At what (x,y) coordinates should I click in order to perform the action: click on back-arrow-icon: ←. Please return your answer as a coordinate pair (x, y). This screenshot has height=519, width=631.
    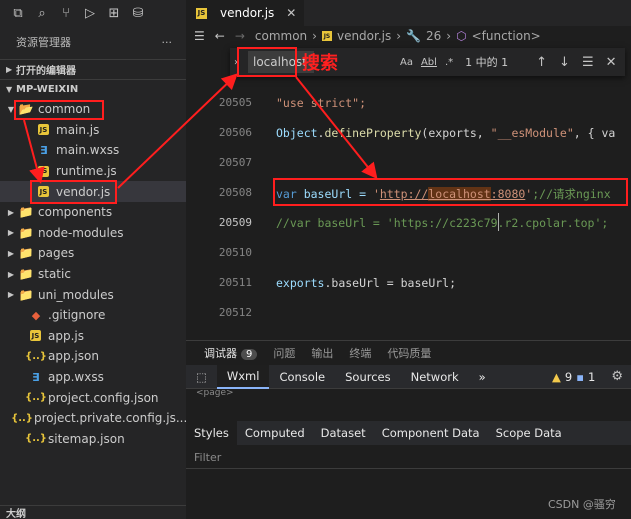
    Looking at the image, I should click on (220, 36).